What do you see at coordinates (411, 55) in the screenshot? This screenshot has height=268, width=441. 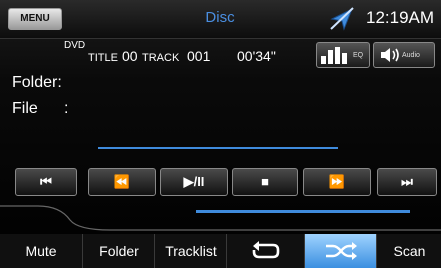 I see `audio-label: Audio` at bounding box center [411, 55].